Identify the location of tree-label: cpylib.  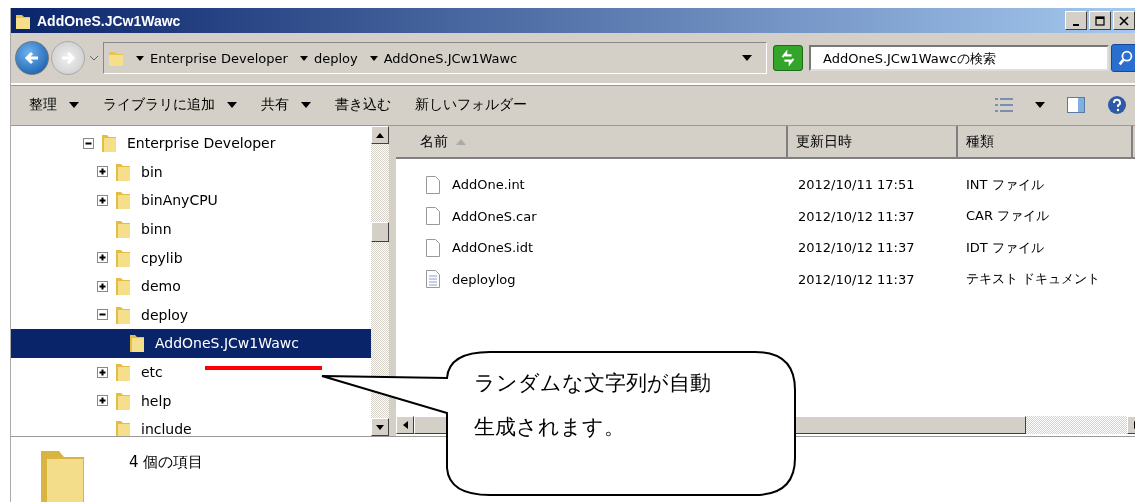
(162, 257).